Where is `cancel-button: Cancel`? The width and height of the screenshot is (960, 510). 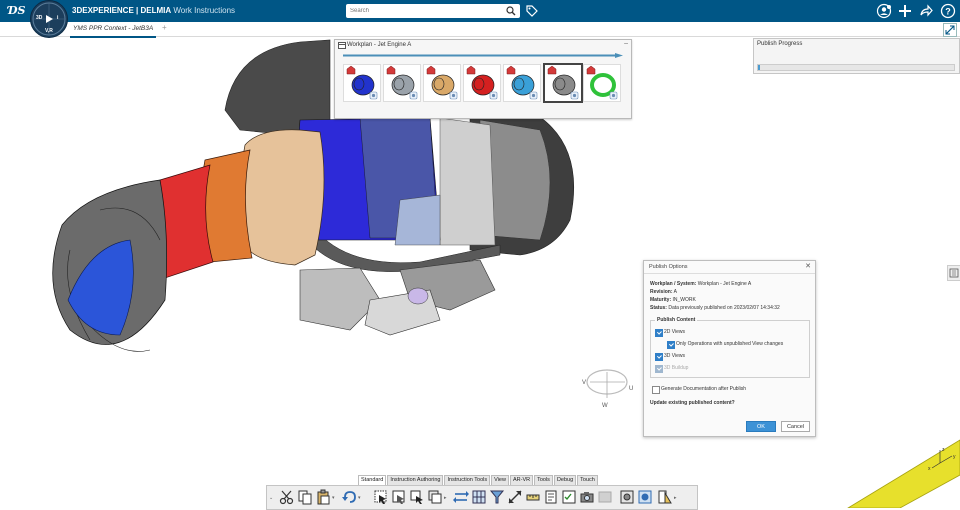
cancel-button: Cancel is located at coordinates (795, 426).